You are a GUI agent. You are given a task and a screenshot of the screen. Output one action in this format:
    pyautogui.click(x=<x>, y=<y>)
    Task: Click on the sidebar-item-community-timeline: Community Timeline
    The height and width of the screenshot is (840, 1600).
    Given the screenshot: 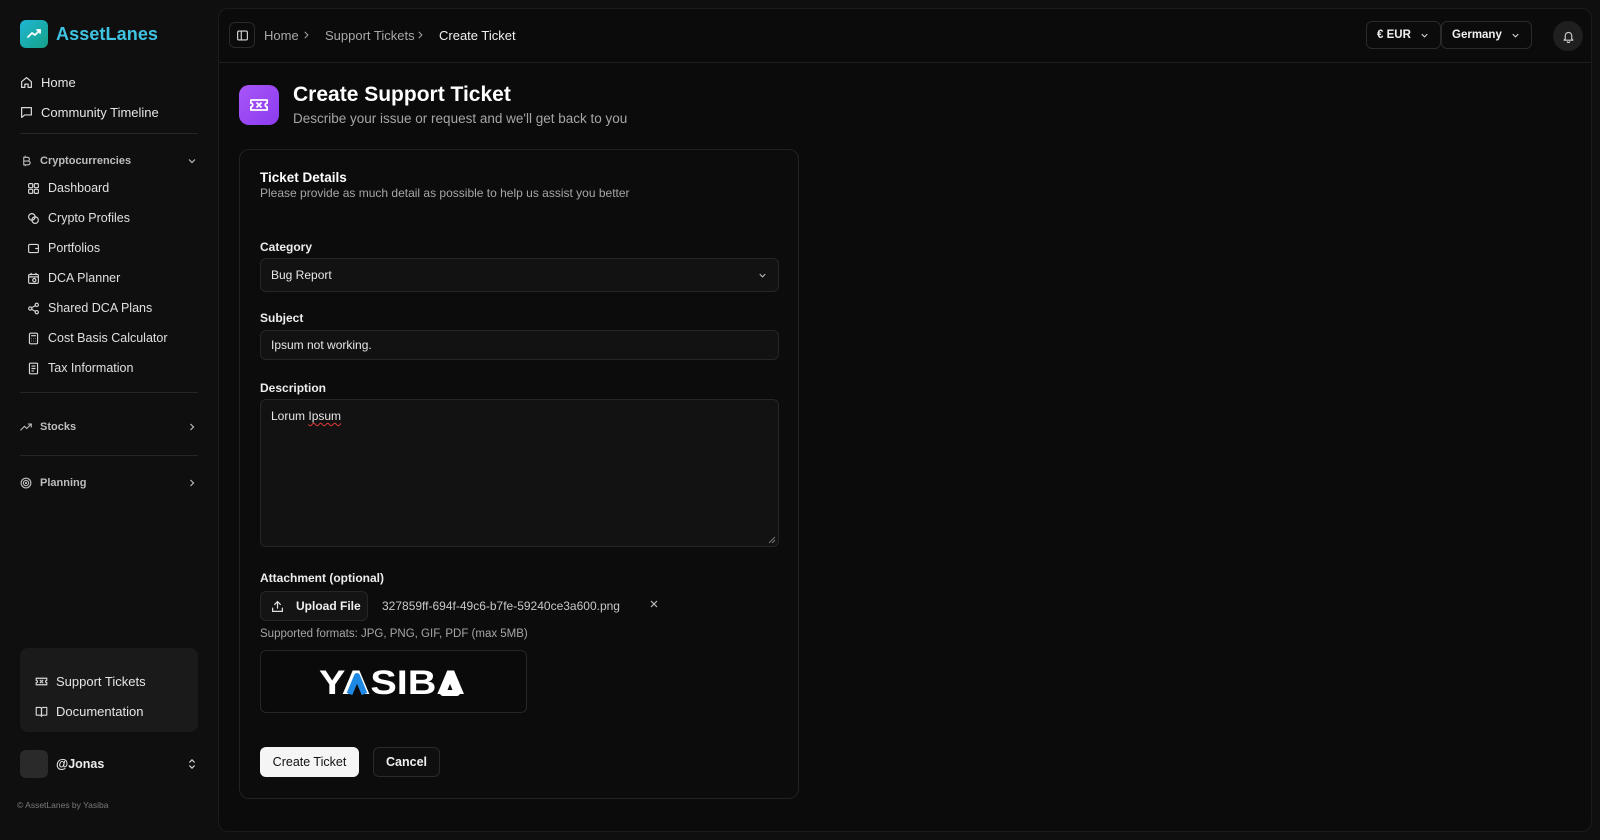 What is the action you would take?
    pyautogui.click(x=89, y=112)
    